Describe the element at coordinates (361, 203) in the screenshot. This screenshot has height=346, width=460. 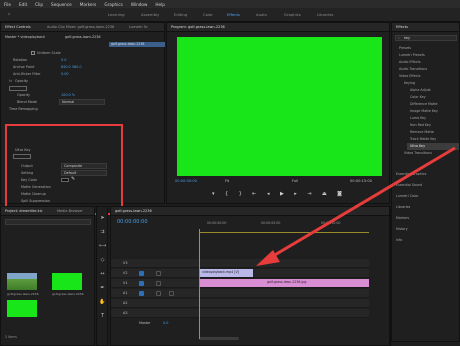
I see `annotation-arrow-shaft` at that location.